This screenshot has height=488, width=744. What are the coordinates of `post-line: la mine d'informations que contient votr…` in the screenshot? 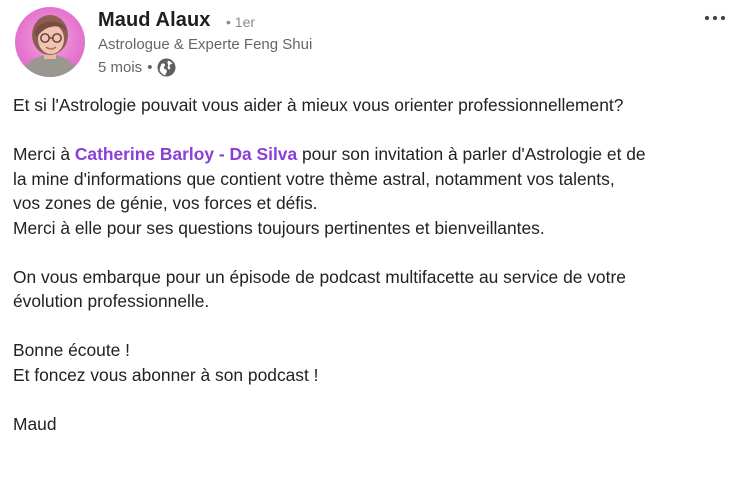 It's located at (314, 178).